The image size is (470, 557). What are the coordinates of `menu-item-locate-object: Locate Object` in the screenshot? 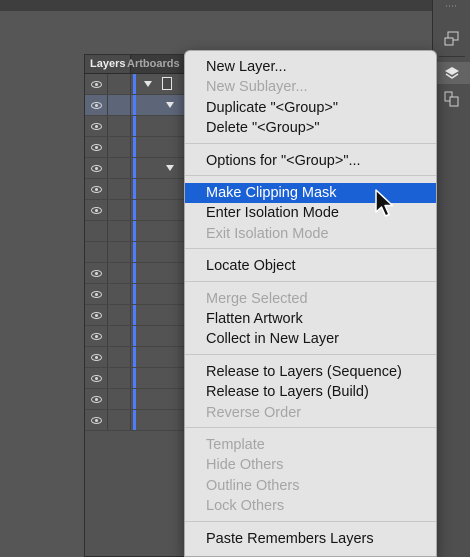 It's located at (310, 266).